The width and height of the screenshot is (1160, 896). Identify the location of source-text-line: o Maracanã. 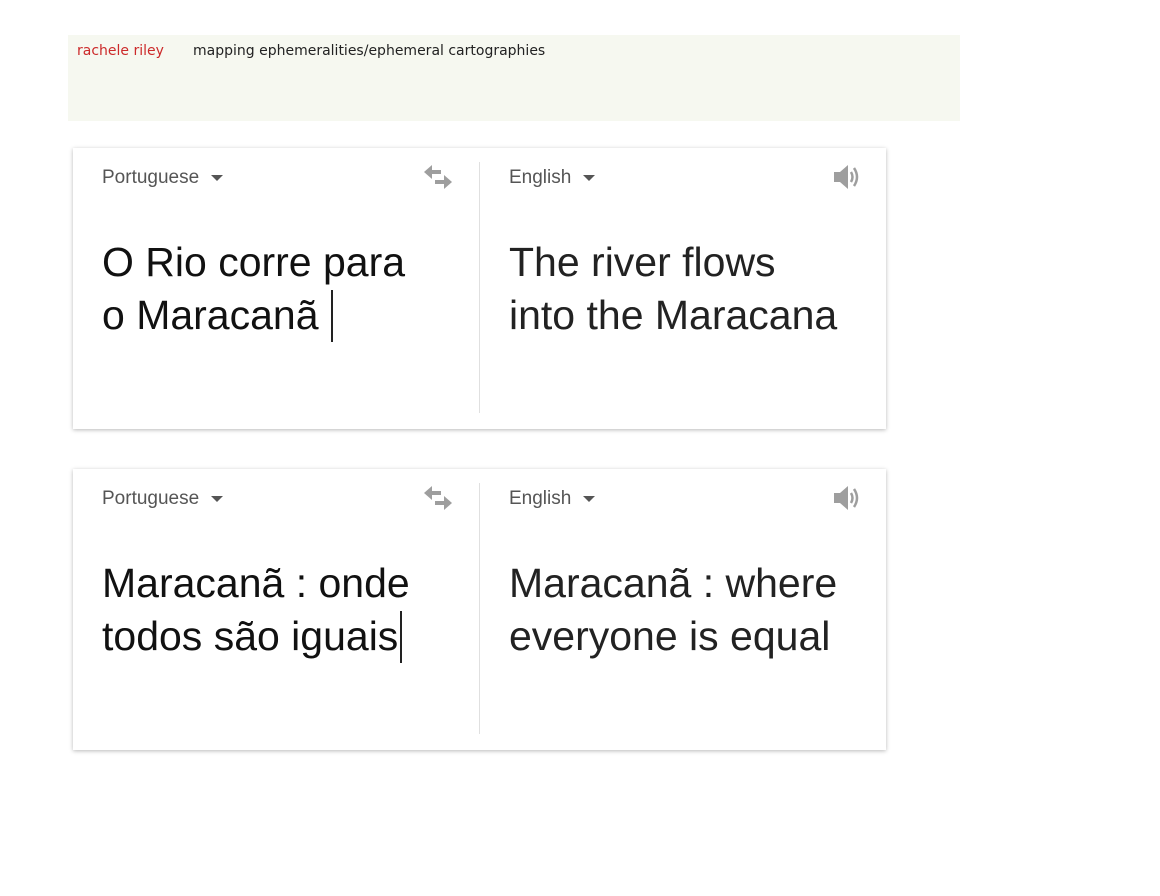
(210, 315).